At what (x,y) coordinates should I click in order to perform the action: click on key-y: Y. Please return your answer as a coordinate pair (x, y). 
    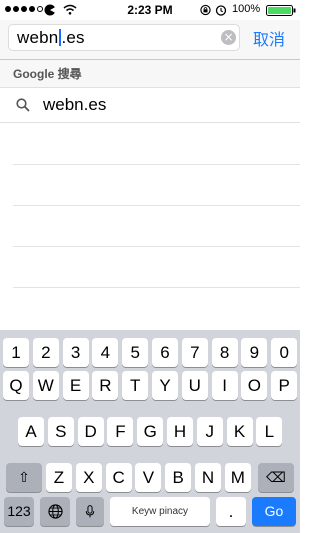
    Looking at the image, I should click on (165, 385).